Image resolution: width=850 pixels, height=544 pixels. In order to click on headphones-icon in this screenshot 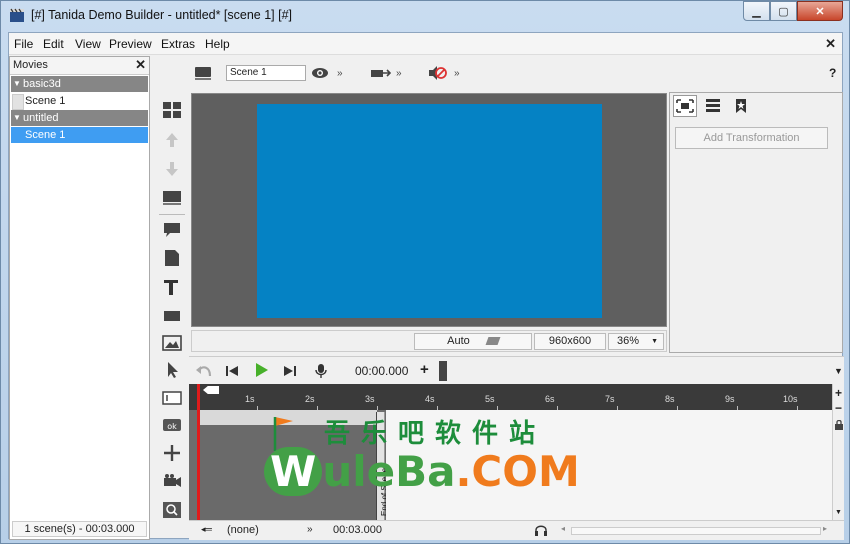, I will do `click(541, 531)`.